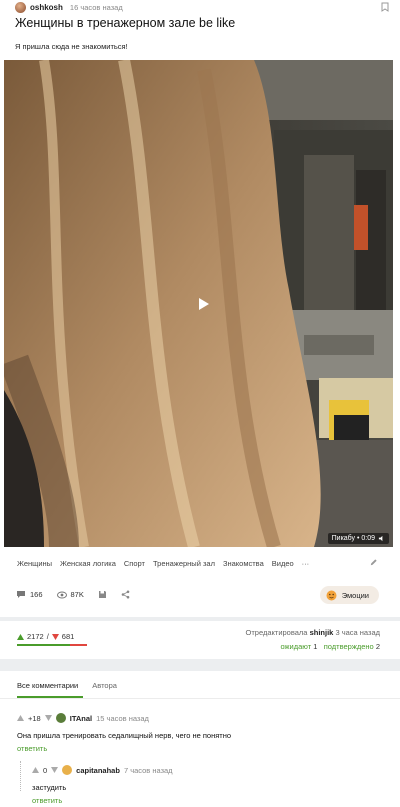  Describe the element at coordinates (47, 685) in the screenshot. I see `tab-all-comments: Все комментарии` at that location.